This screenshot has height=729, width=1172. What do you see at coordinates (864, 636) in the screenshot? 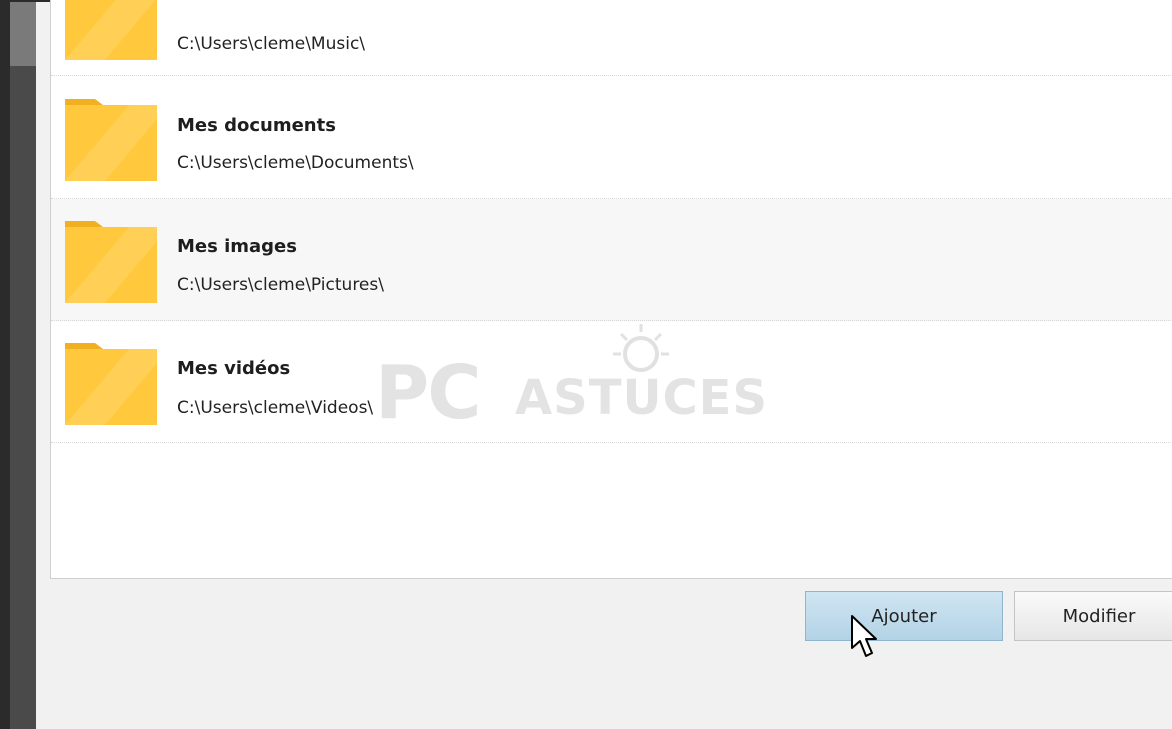
I see `mouse-cursor-icon` at bounding box center [864, 636].